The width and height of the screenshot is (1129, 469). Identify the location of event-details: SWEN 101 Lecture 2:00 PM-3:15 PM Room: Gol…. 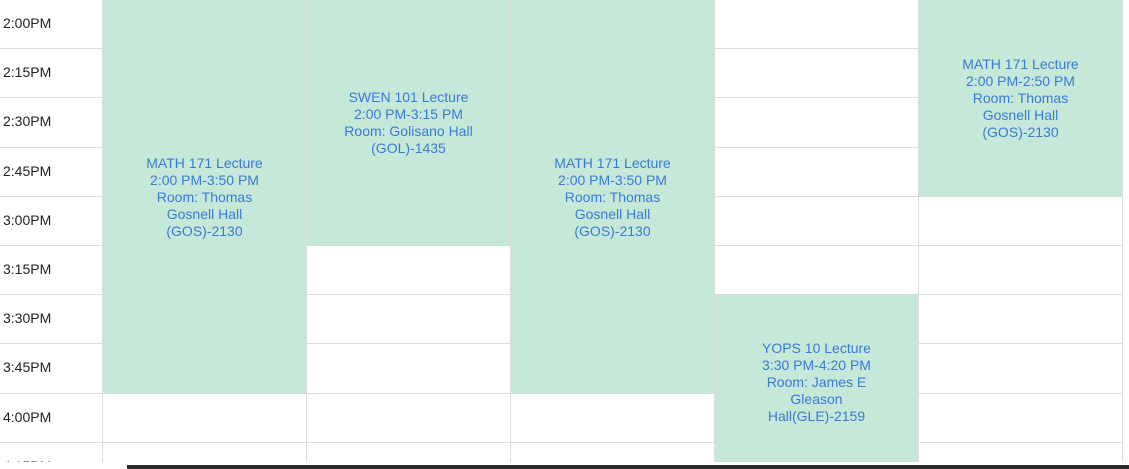
(408, 123).